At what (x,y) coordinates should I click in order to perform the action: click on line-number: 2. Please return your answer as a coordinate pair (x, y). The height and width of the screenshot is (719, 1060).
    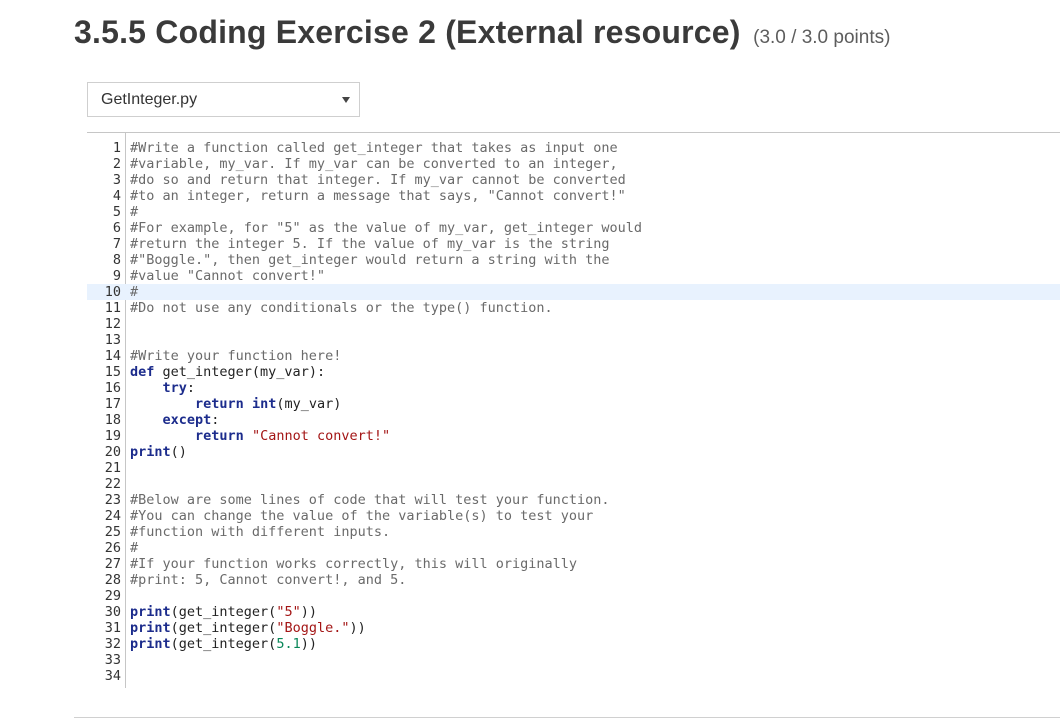
    Looking at the image, I should click on (116, 164).